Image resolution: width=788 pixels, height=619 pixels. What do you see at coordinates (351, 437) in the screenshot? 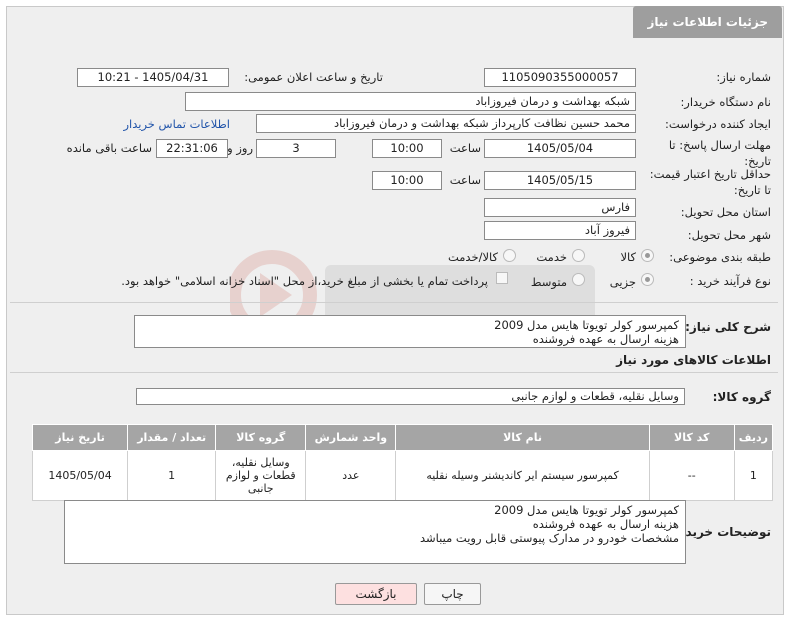
I see `table-header: واحد شمارش` at bounding box center [351, 437].